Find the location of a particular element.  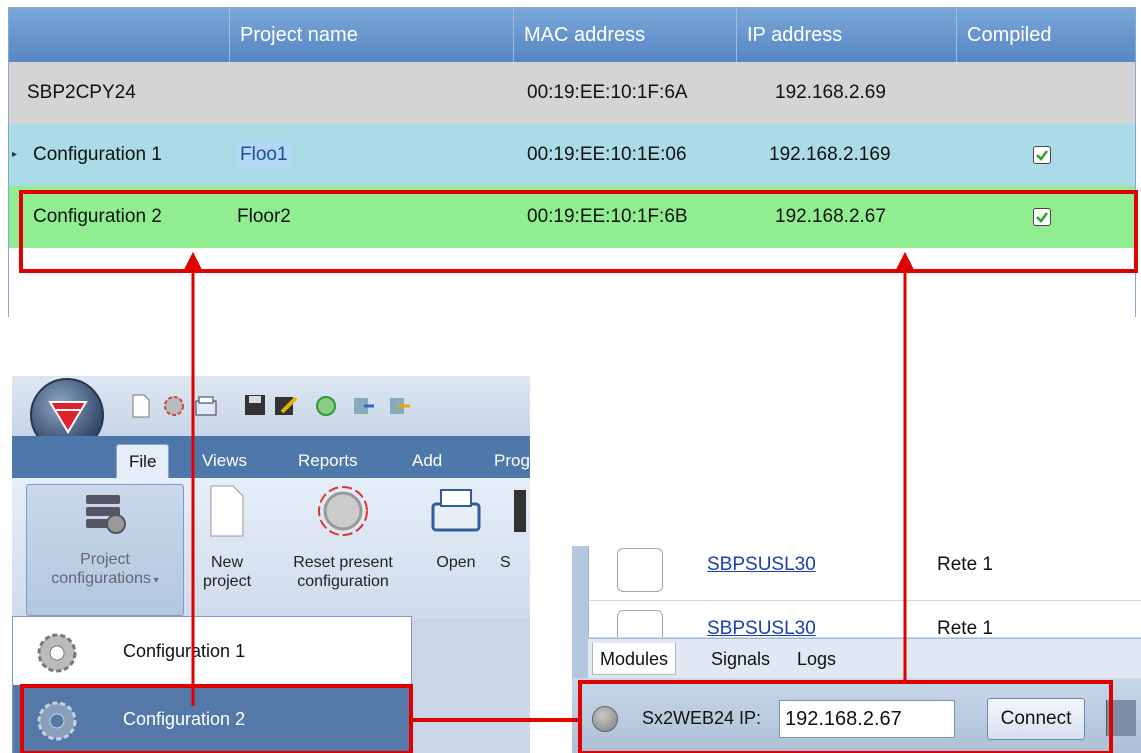

highlight-ip-box is located at coordinates (845, 716).